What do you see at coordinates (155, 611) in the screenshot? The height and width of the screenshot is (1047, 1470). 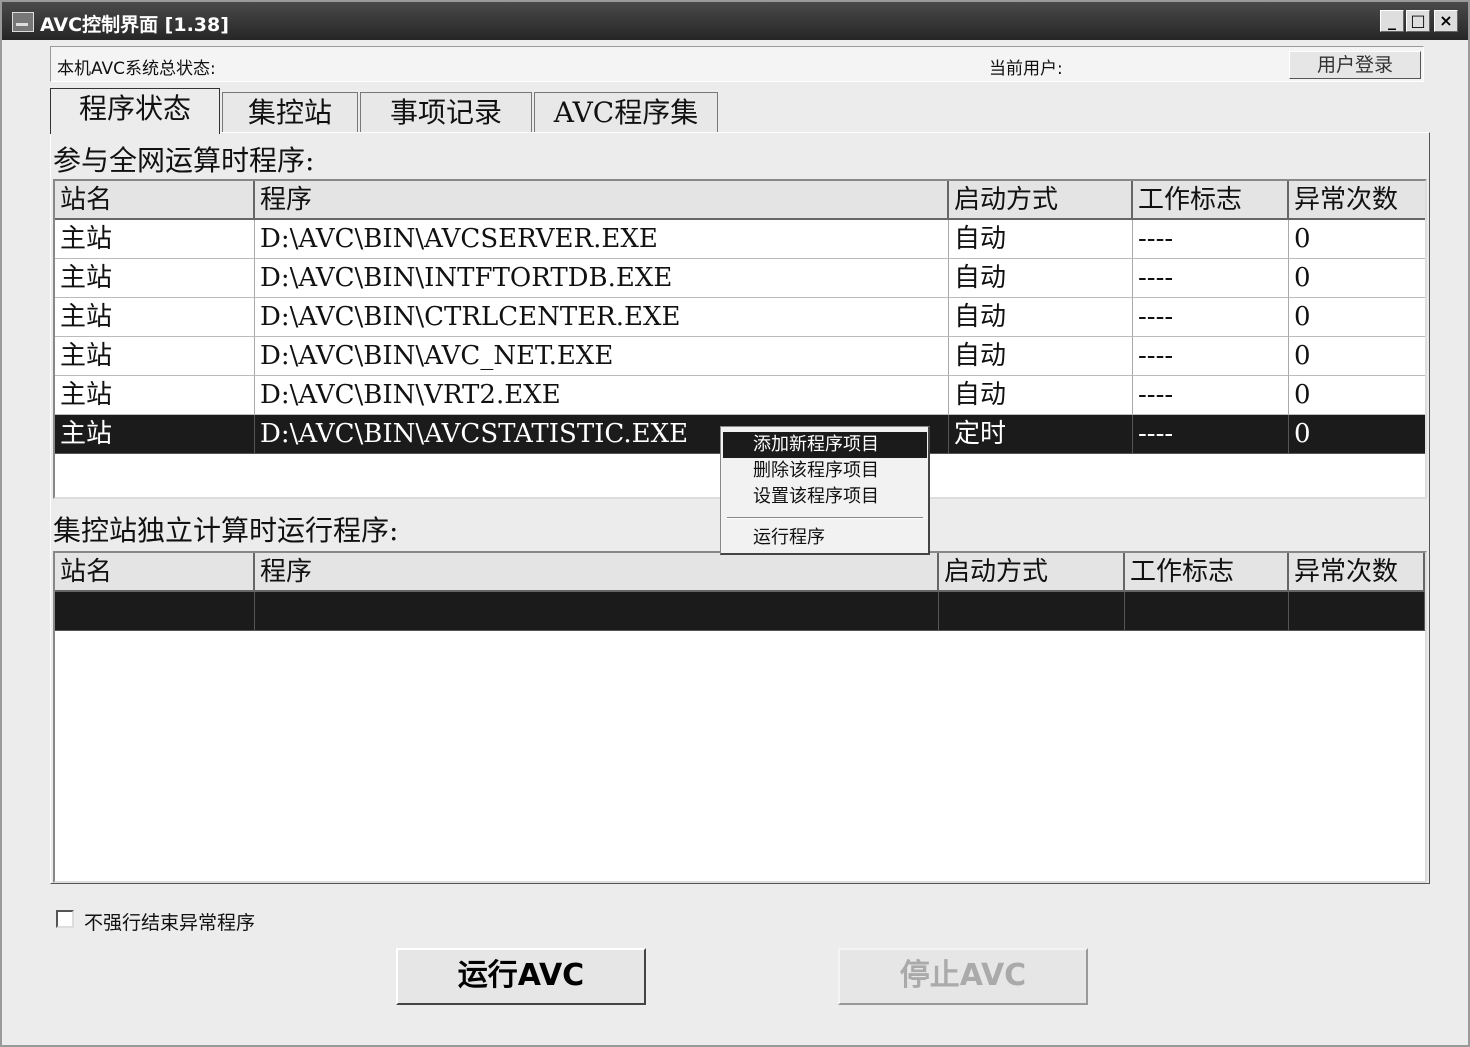 I see `cell-station` at bounding box center [155, 611].